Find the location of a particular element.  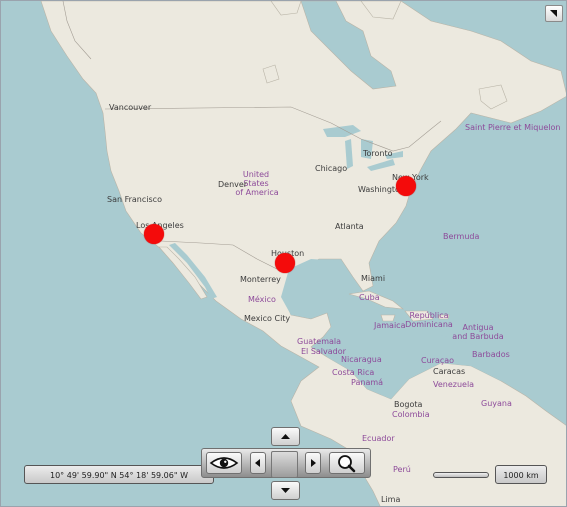

label-caracas: Caracas is located at coordinates (449, 371).